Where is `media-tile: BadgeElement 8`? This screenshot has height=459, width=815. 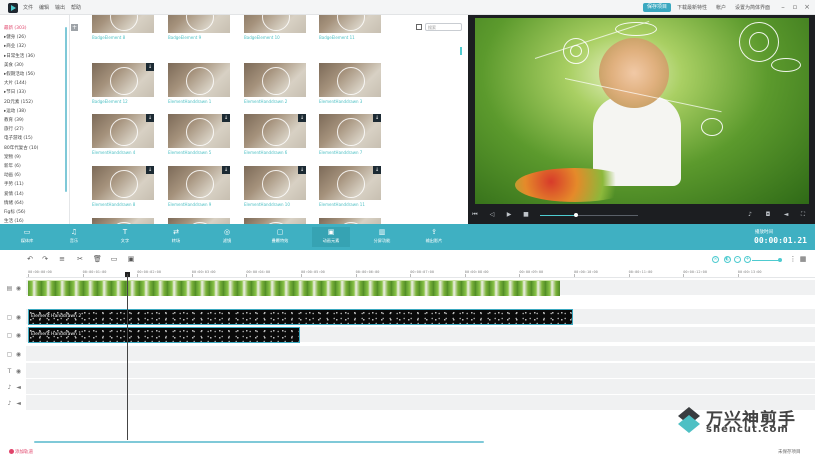 media-tile: BadgeElement 8 is located at coordinates (123, 27).